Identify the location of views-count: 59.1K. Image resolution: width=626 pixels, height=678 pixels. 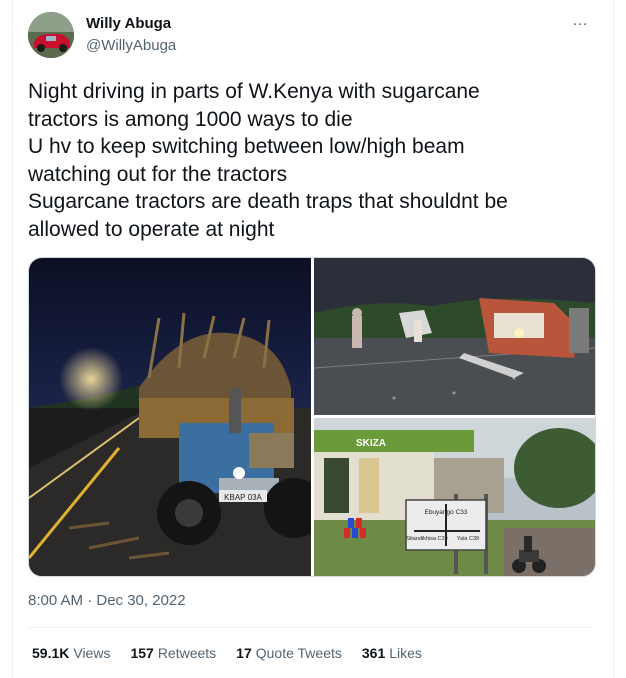
(51, 653).